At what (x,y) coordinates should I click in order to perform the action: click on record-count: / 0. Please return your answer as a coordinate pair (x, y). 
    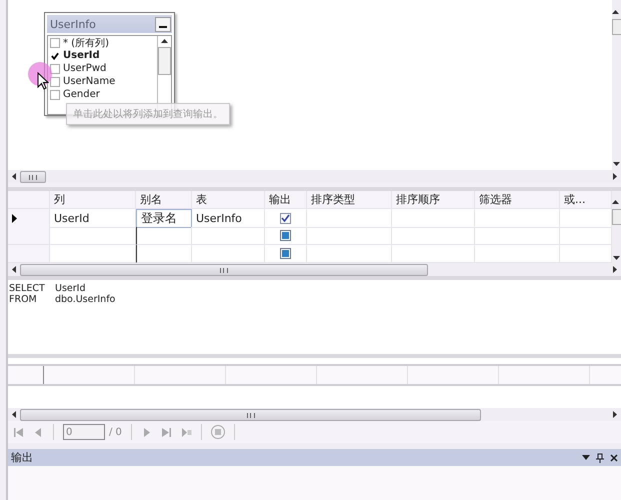
    Looking at the image, I should click on (115, 432).